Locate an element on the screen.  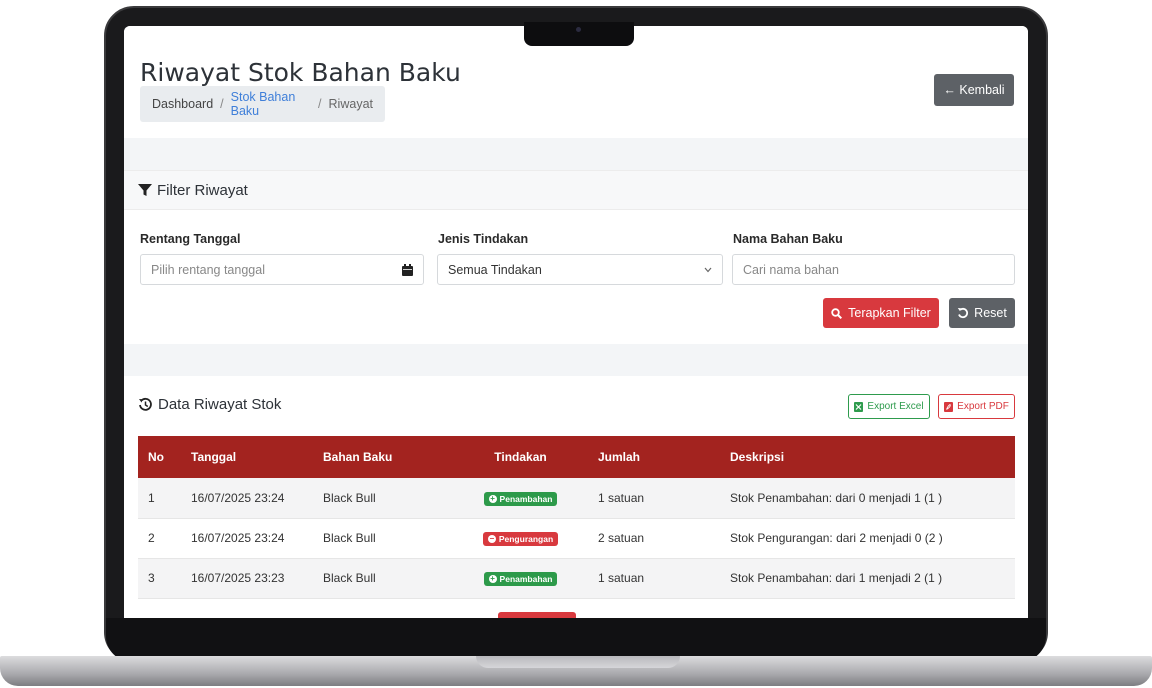
export-excel-label: Export Excel is located at coordinates (895, 406).